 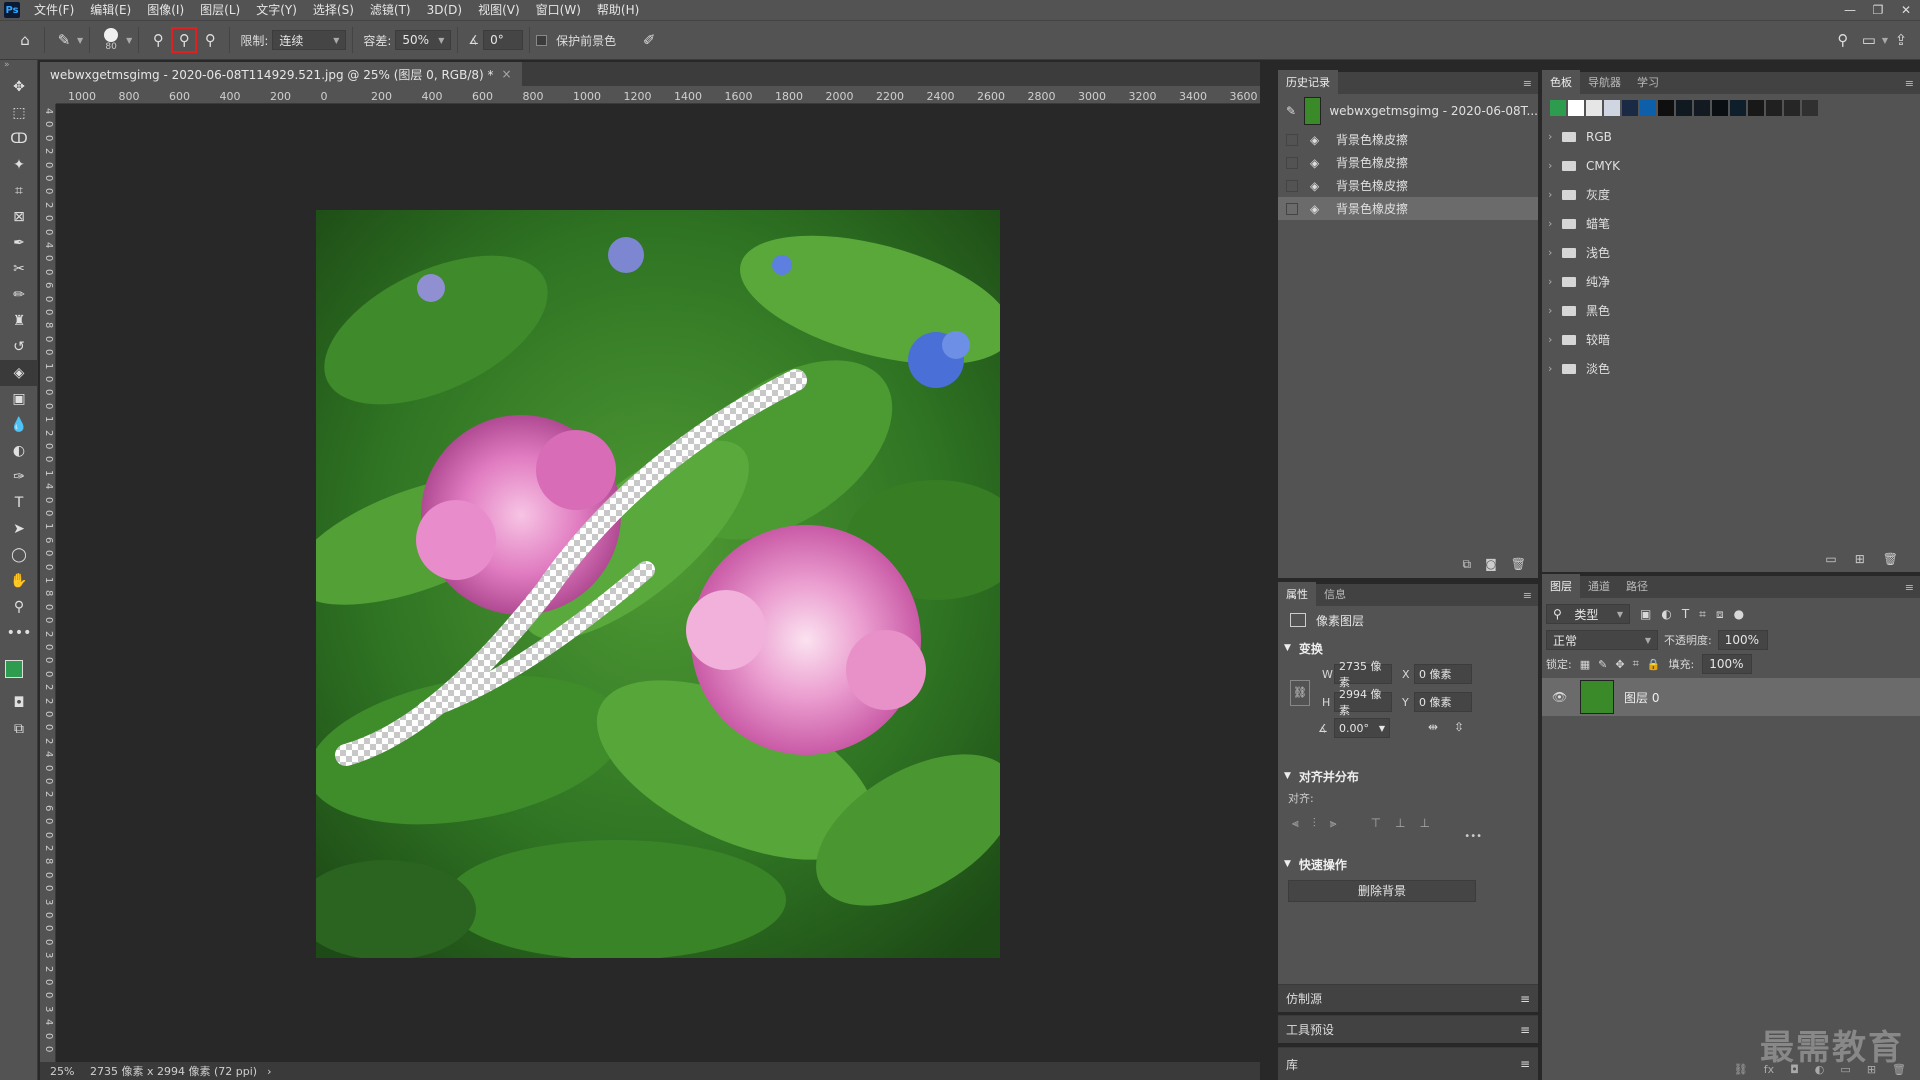 I want to click on menu-view: 视图(V), so click(x=499, y=10).